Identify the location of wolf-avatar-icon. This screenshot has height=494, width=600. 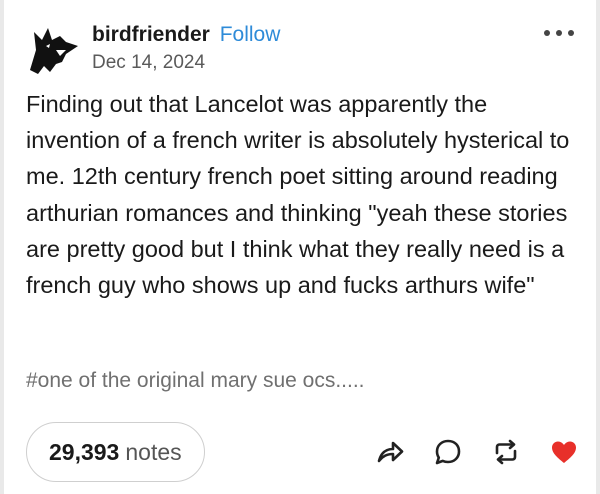
(54, 48).